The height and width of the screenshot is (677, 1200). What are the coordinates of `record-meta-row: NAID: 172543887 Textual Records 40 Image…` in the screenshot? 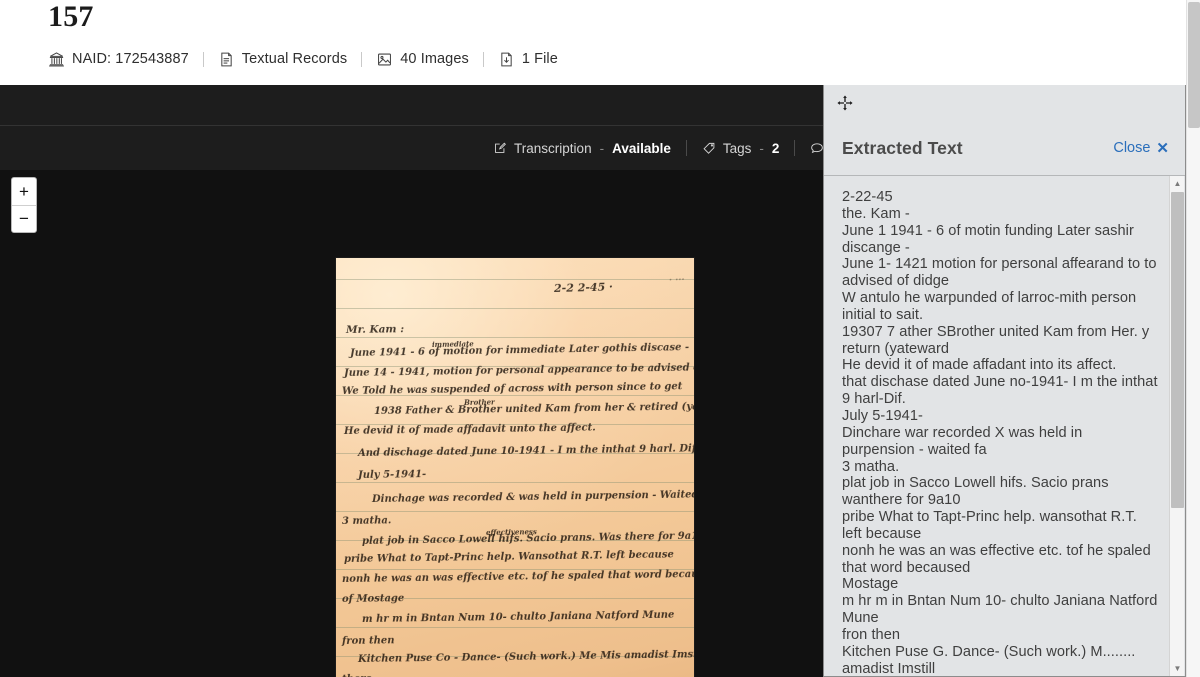 It's located at (617, 59).